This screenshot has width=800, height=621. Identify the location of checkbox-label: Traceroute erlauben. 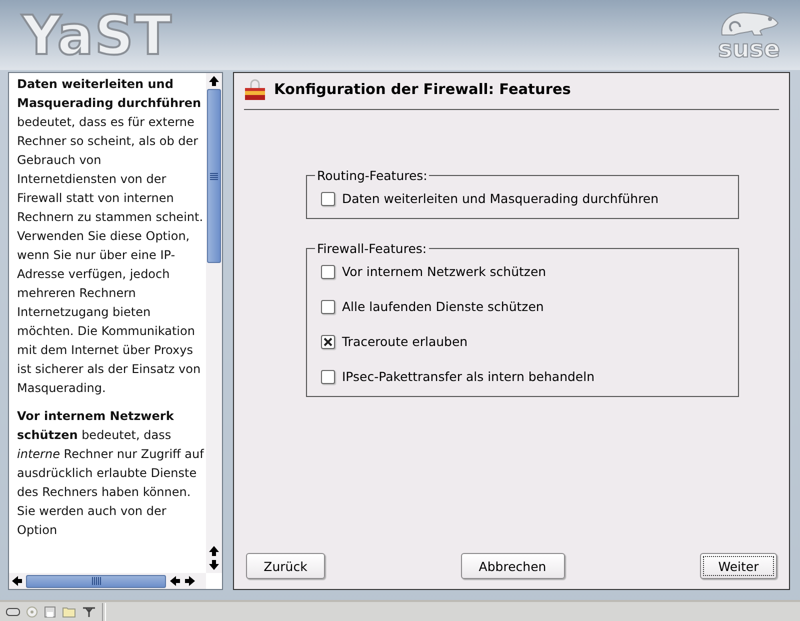
(405, 341).